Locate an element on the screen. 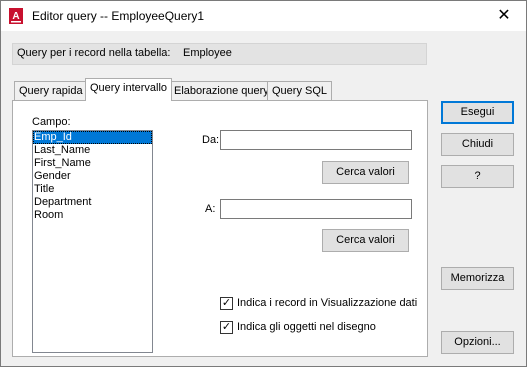 The image size is (527, 367). close-button: Chiudi is located at coordinates (477, 144).